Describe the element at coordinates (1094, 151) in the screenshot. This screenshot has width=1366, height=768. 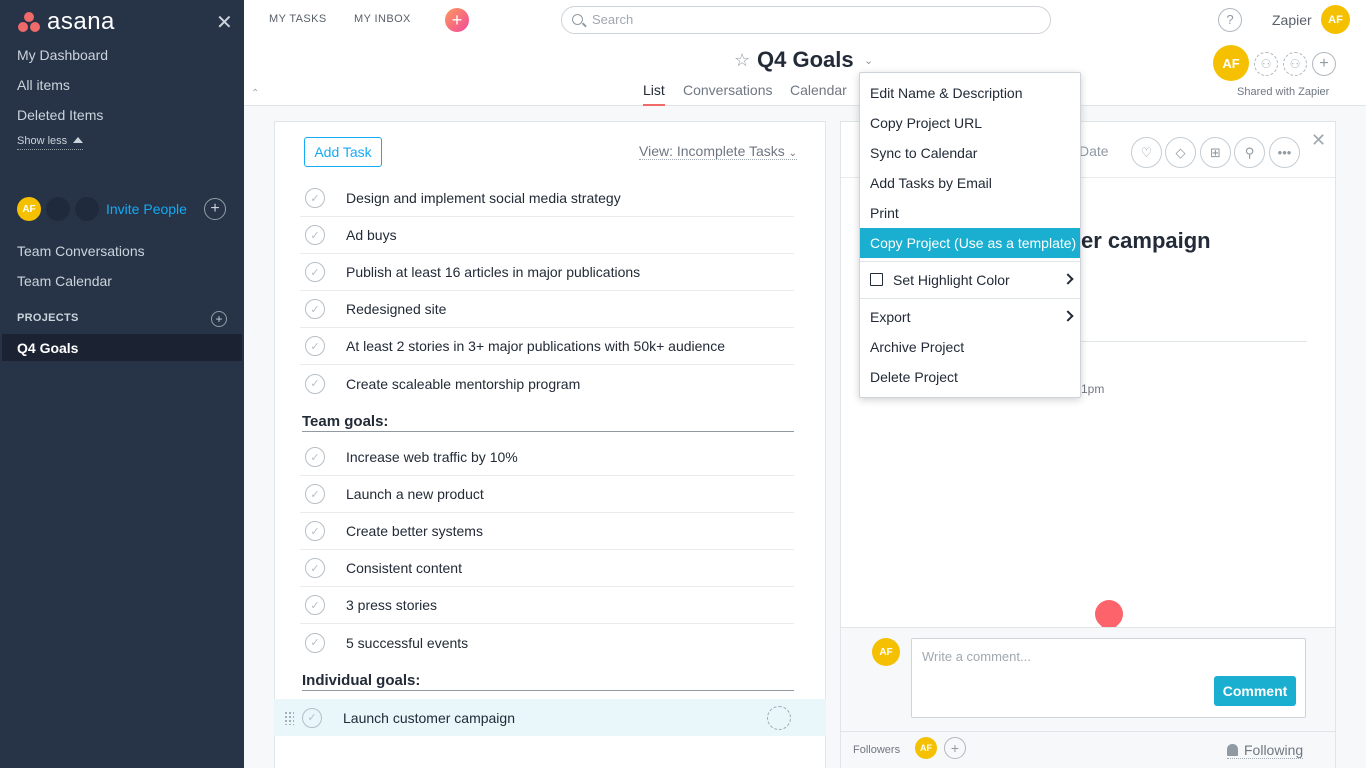
I see `due-date-field: Date` at that location.